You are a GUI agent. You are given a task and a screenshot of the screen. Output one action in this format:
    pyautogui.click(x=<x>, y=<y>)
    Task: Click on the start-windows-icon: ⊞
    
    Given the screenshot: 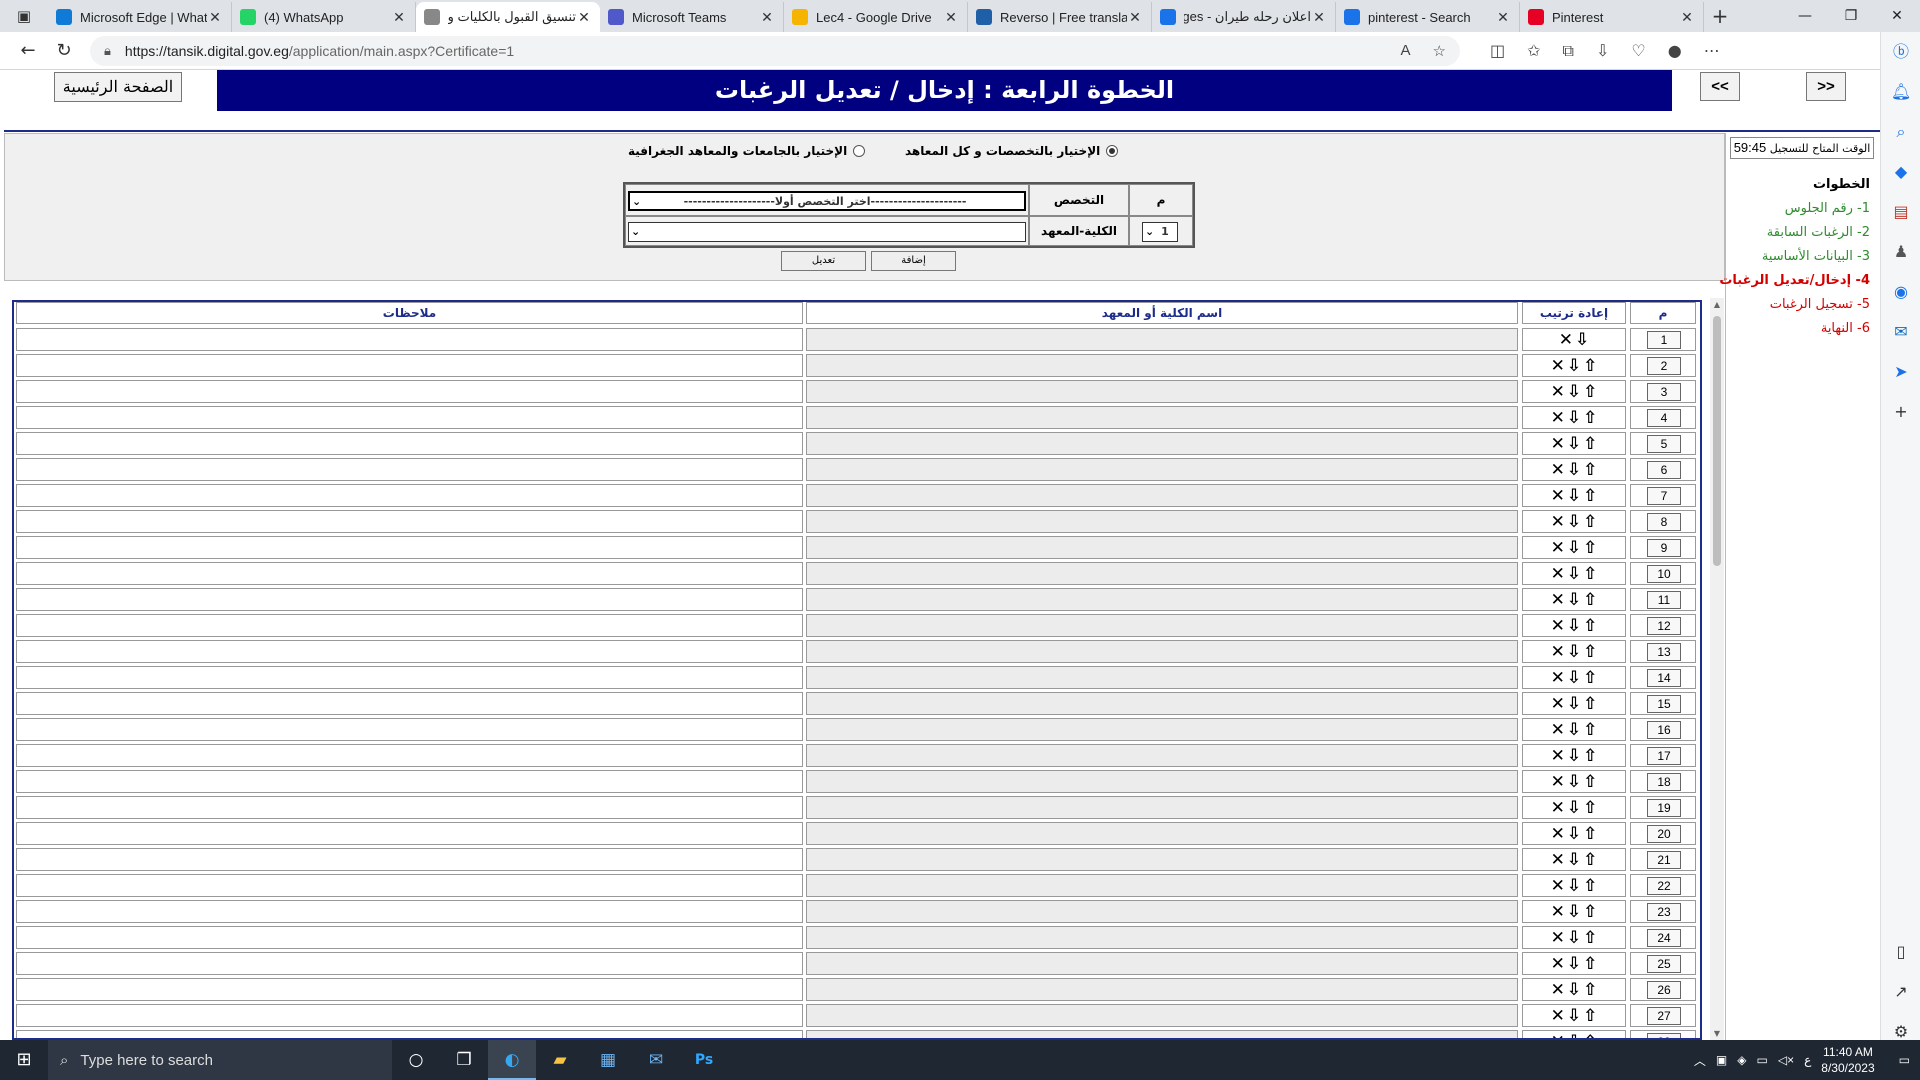 What is the action you would take?
    pyautogui.click(x=24, y=1060)
    